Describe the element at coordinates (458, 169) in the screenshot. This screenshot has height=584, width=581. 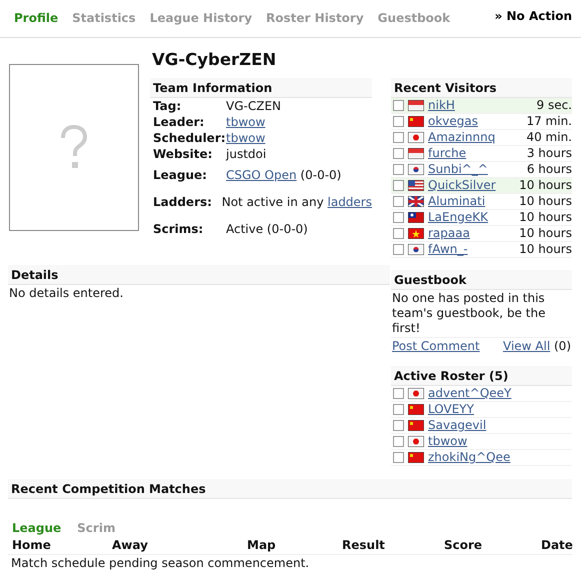
I see `user-link: Sunbi^_^` at that location.